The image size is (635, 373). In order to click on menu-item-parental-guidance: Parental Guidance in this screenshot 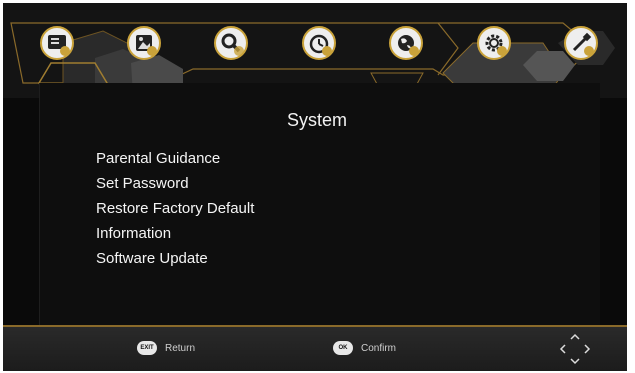, I will do `click(175, 158)`.